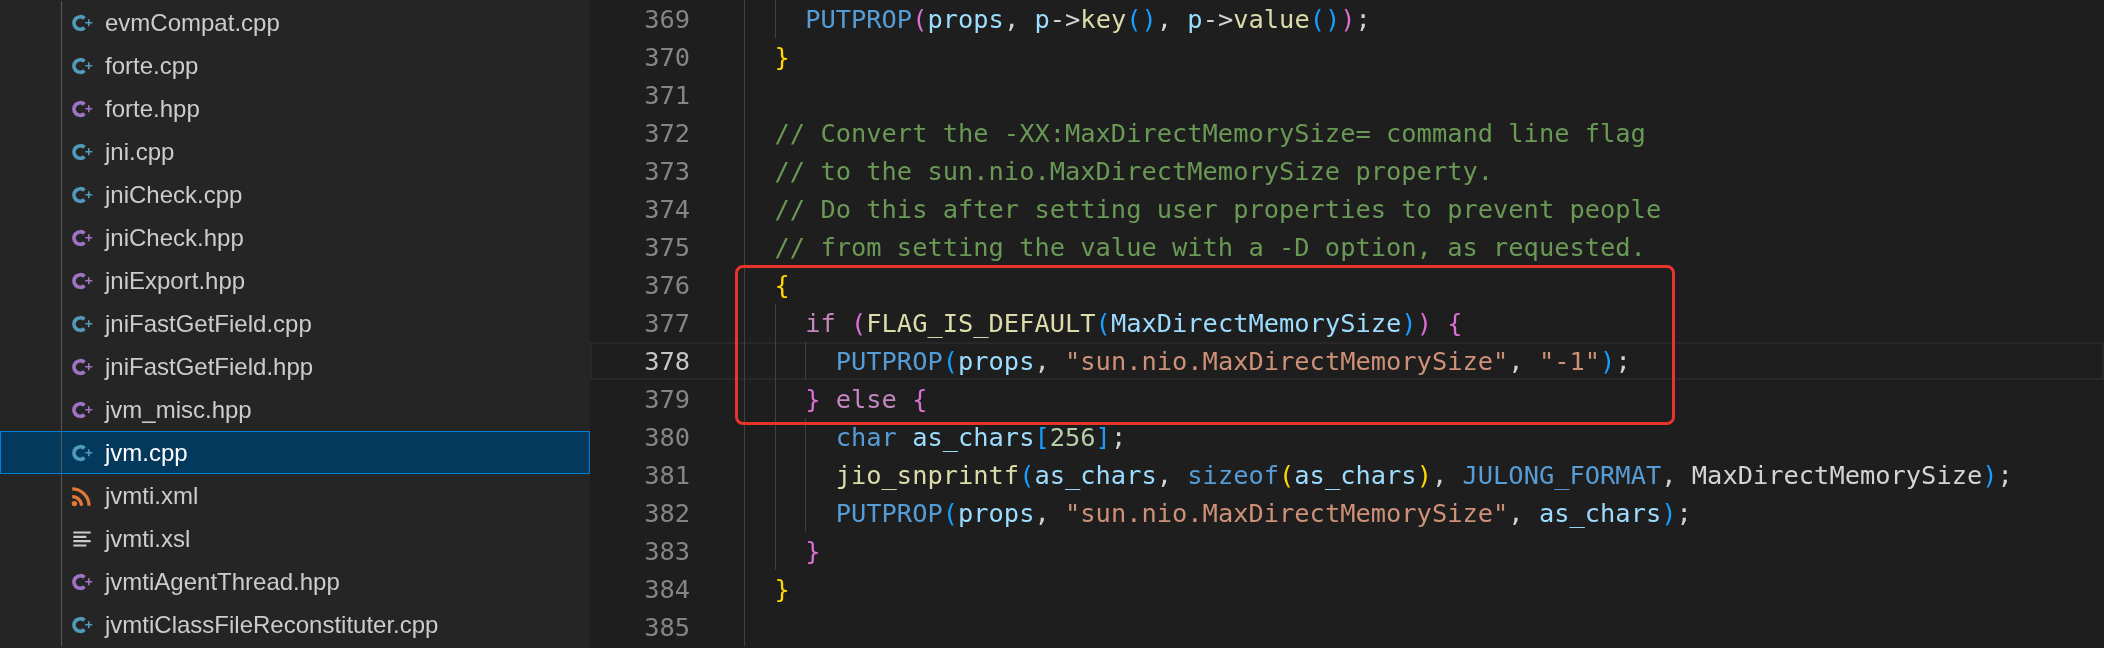  Describe the element at coordinates (666, 209) in the screenshot. I see `line-number: 374` at that location.